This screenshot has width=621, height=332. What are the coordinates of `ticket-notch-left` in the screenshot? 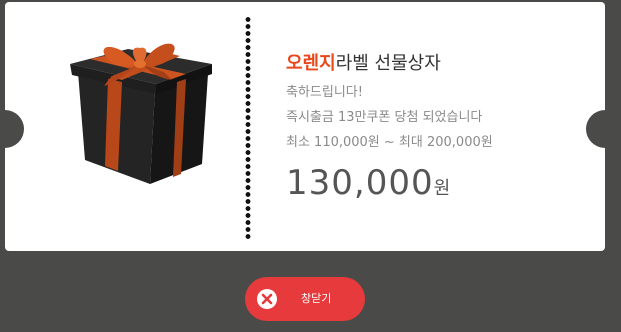 It's located at (12, 129).